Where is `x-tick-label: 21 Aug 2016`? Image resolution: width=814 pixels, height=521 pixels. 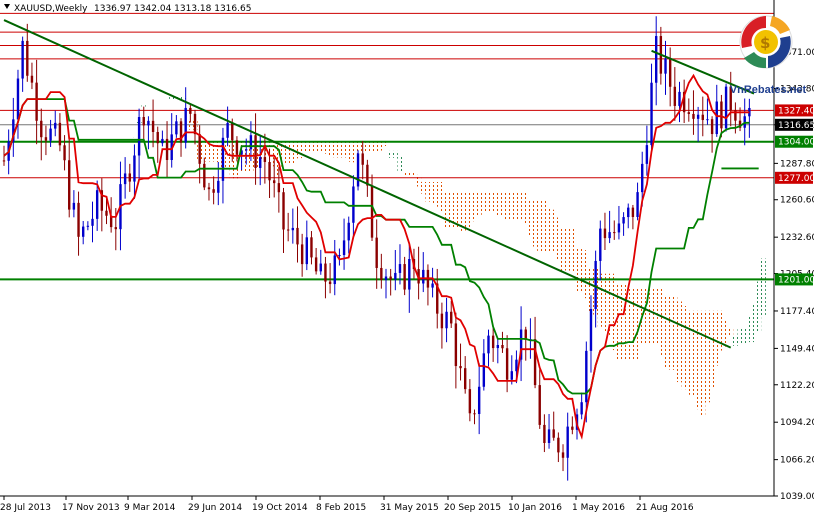
x-tick-label: 21 Aug 2016 is located at coordinates (665, 508).